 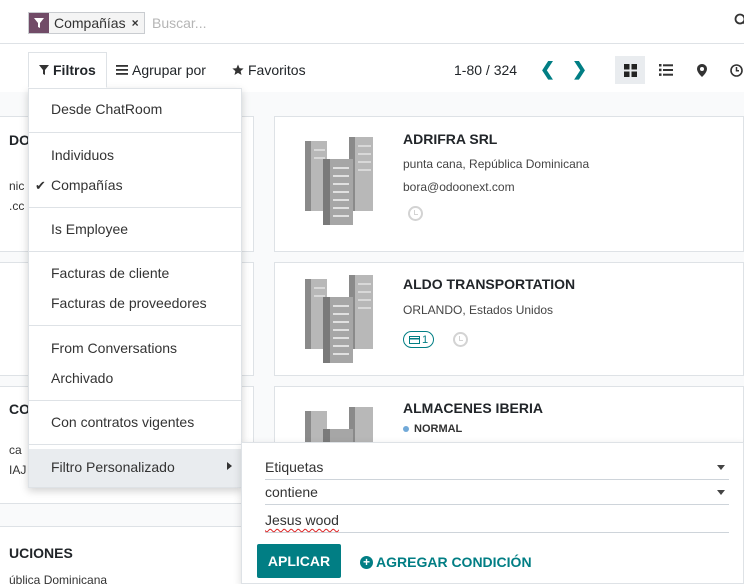 I want to click on card-name-fragment: DO, so click(x=19, y=140).